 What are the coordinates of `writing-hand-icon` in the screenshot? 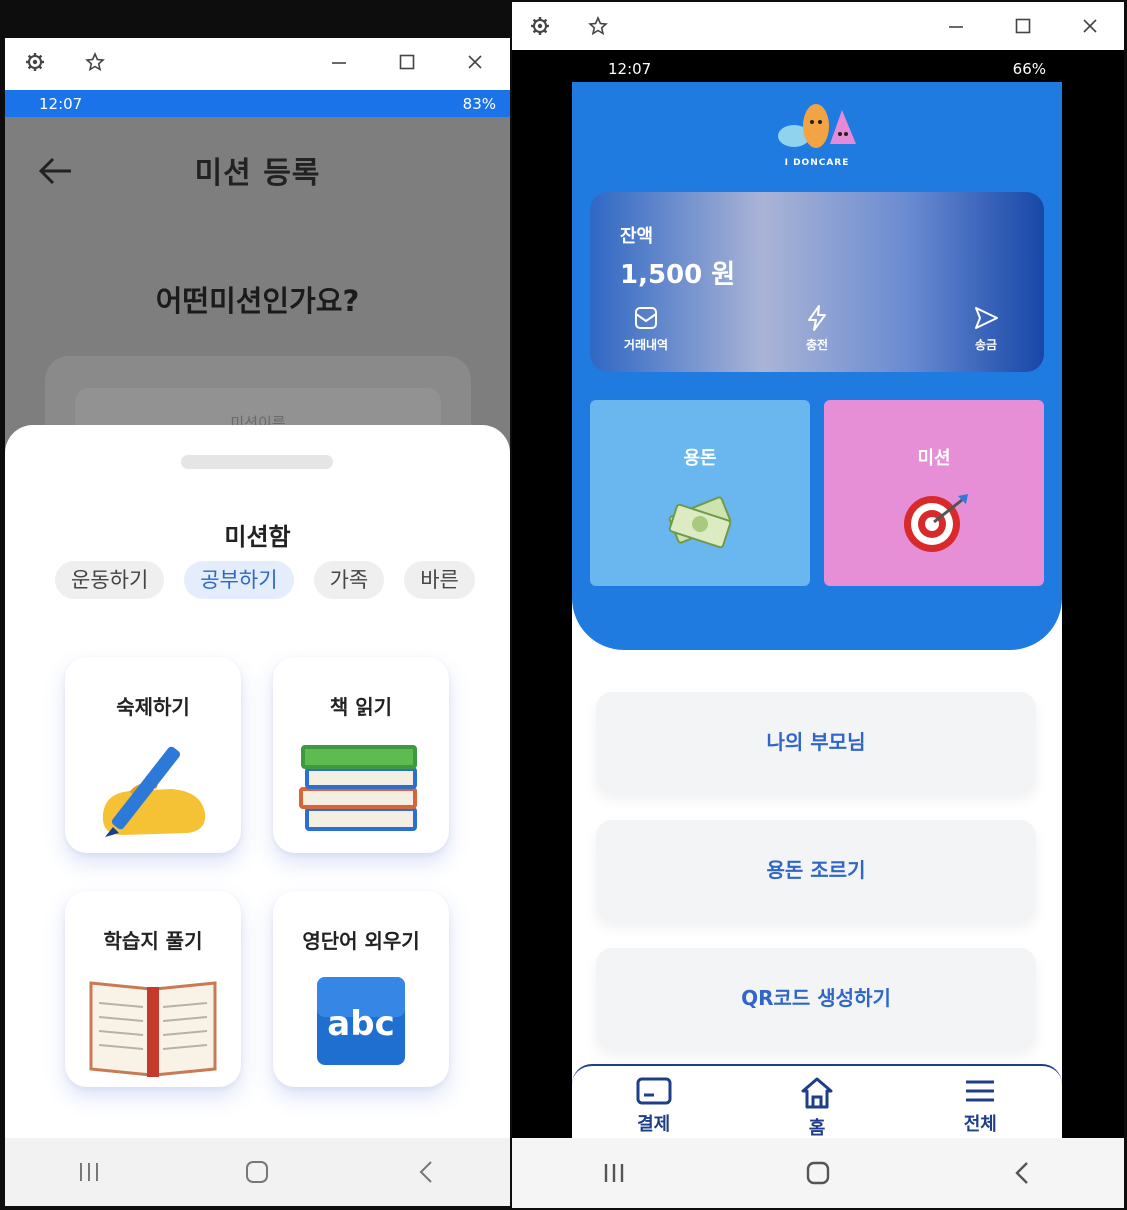 It's located at (154, 791).